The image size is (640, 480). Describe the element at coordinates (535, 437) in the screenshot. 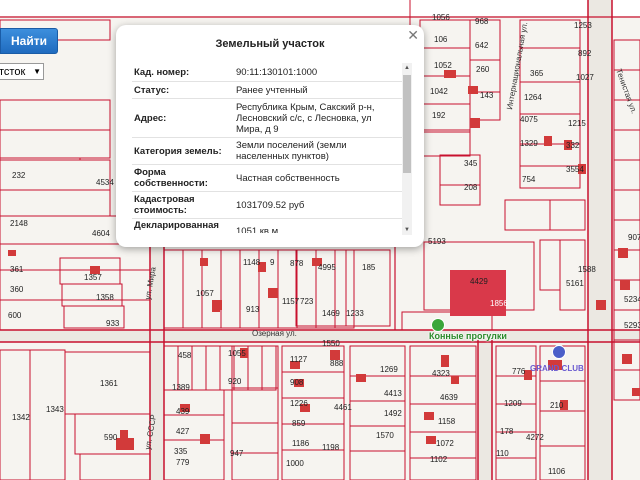

I see `parcel-number-label: 4272` at that location.